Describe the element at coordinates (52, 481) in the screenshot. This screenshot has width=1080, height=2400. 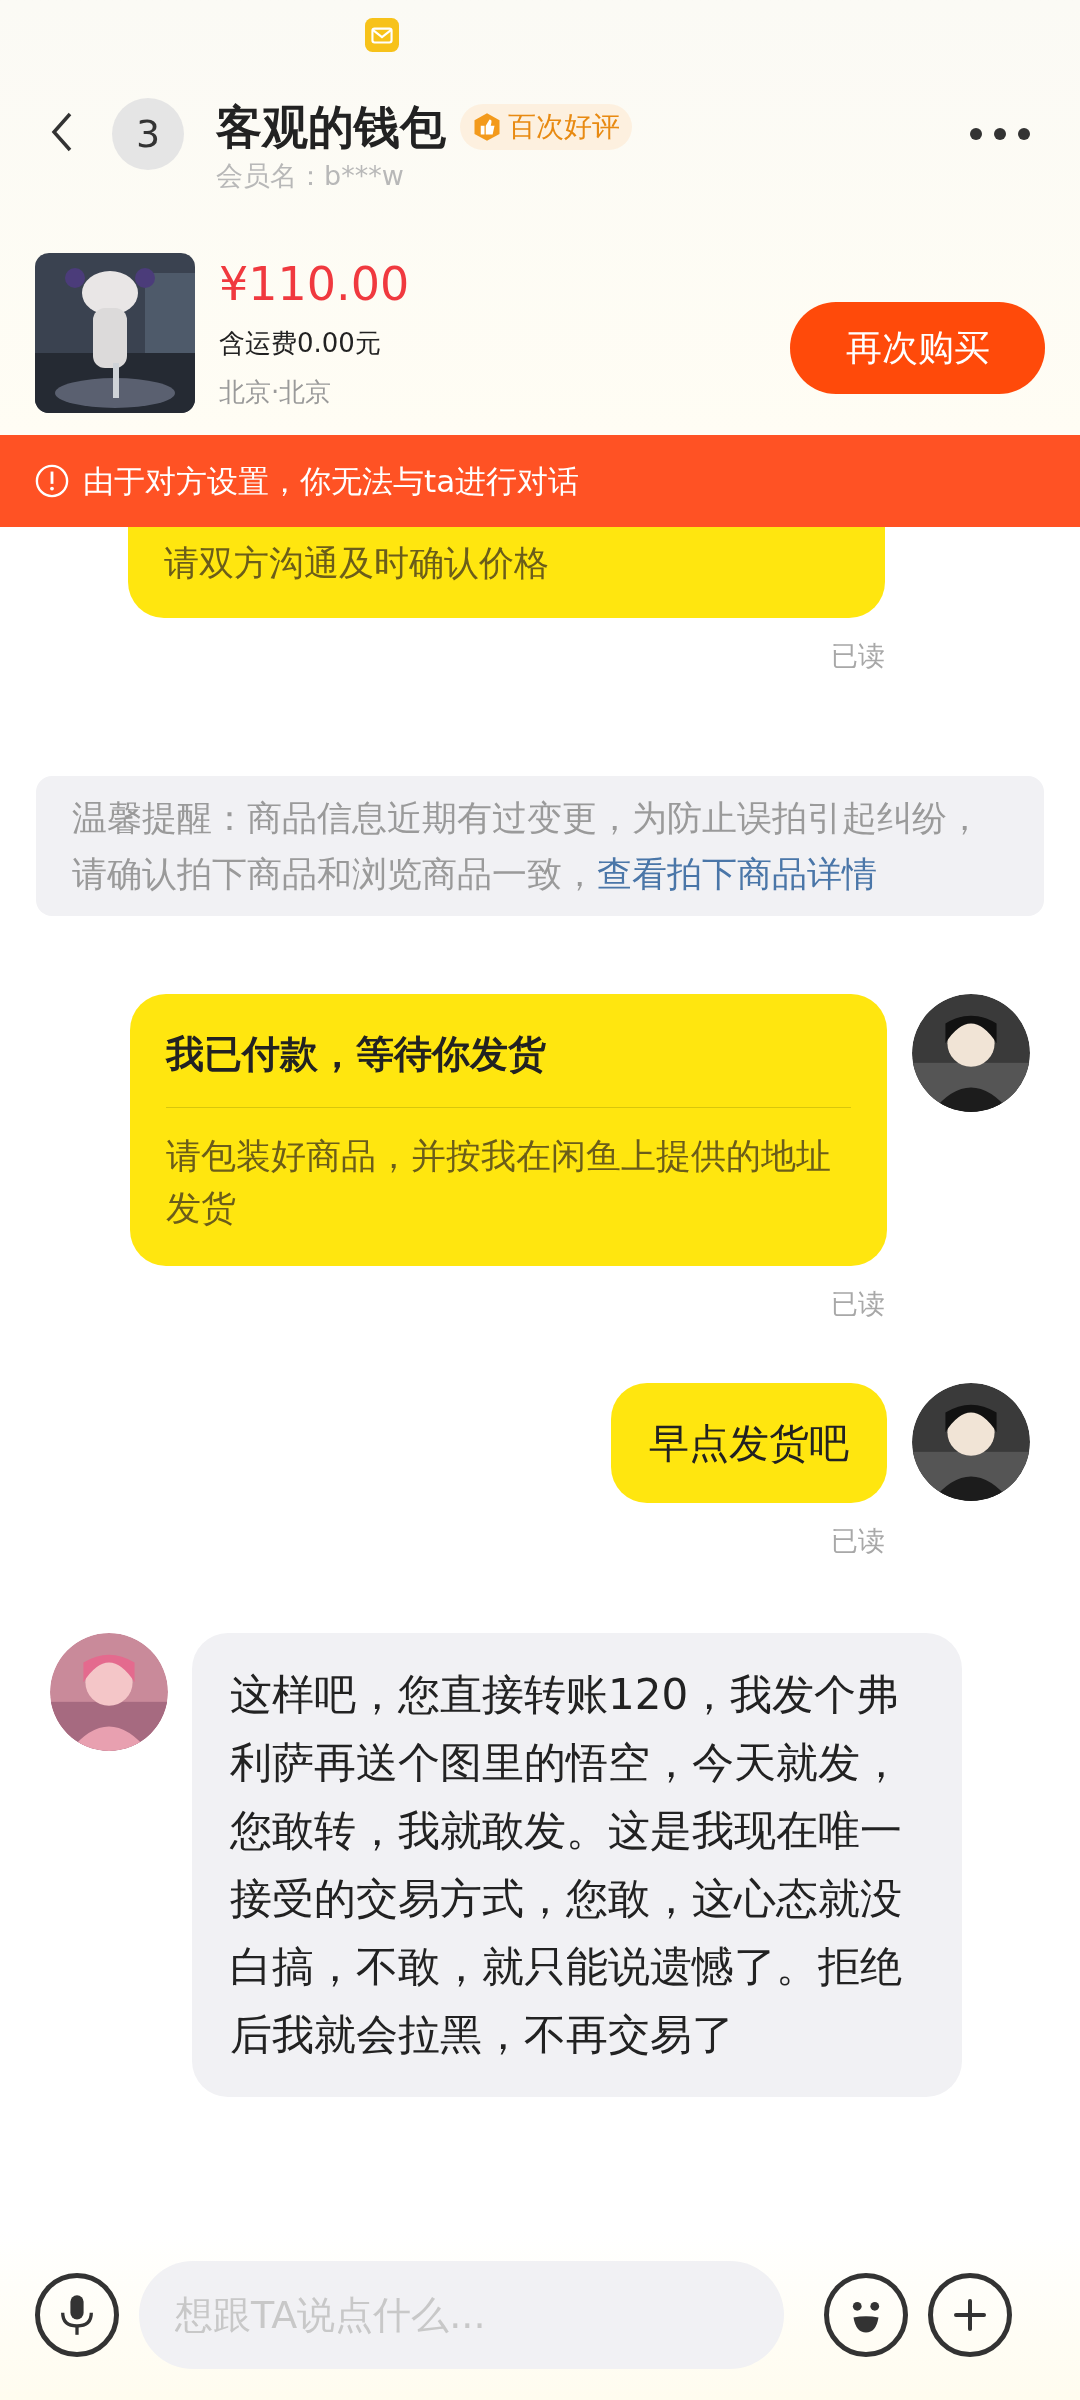
I see `warning-icon` at that location.